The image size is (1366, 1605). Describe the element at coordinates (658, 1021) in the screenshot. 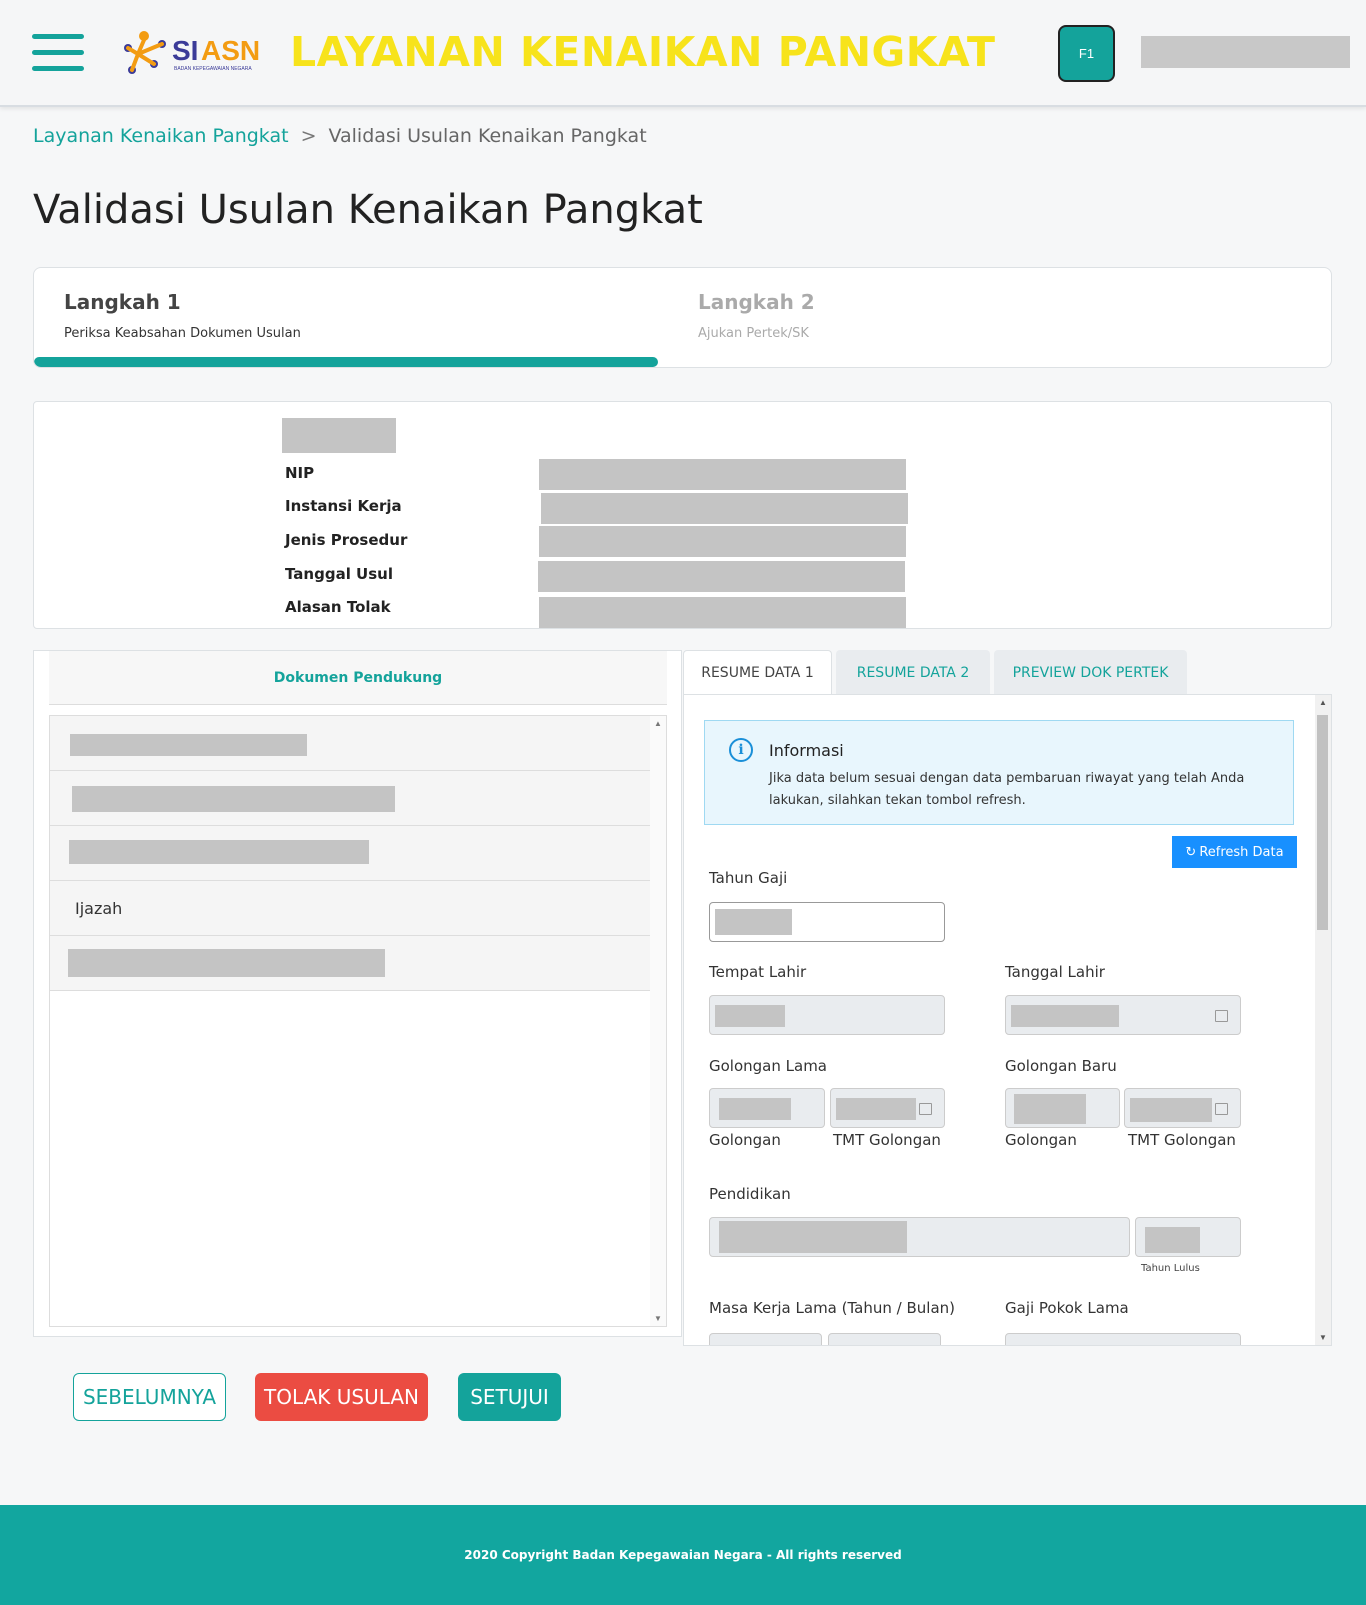

I see `document-list-scrollbar: ▲ ▼` at that location.